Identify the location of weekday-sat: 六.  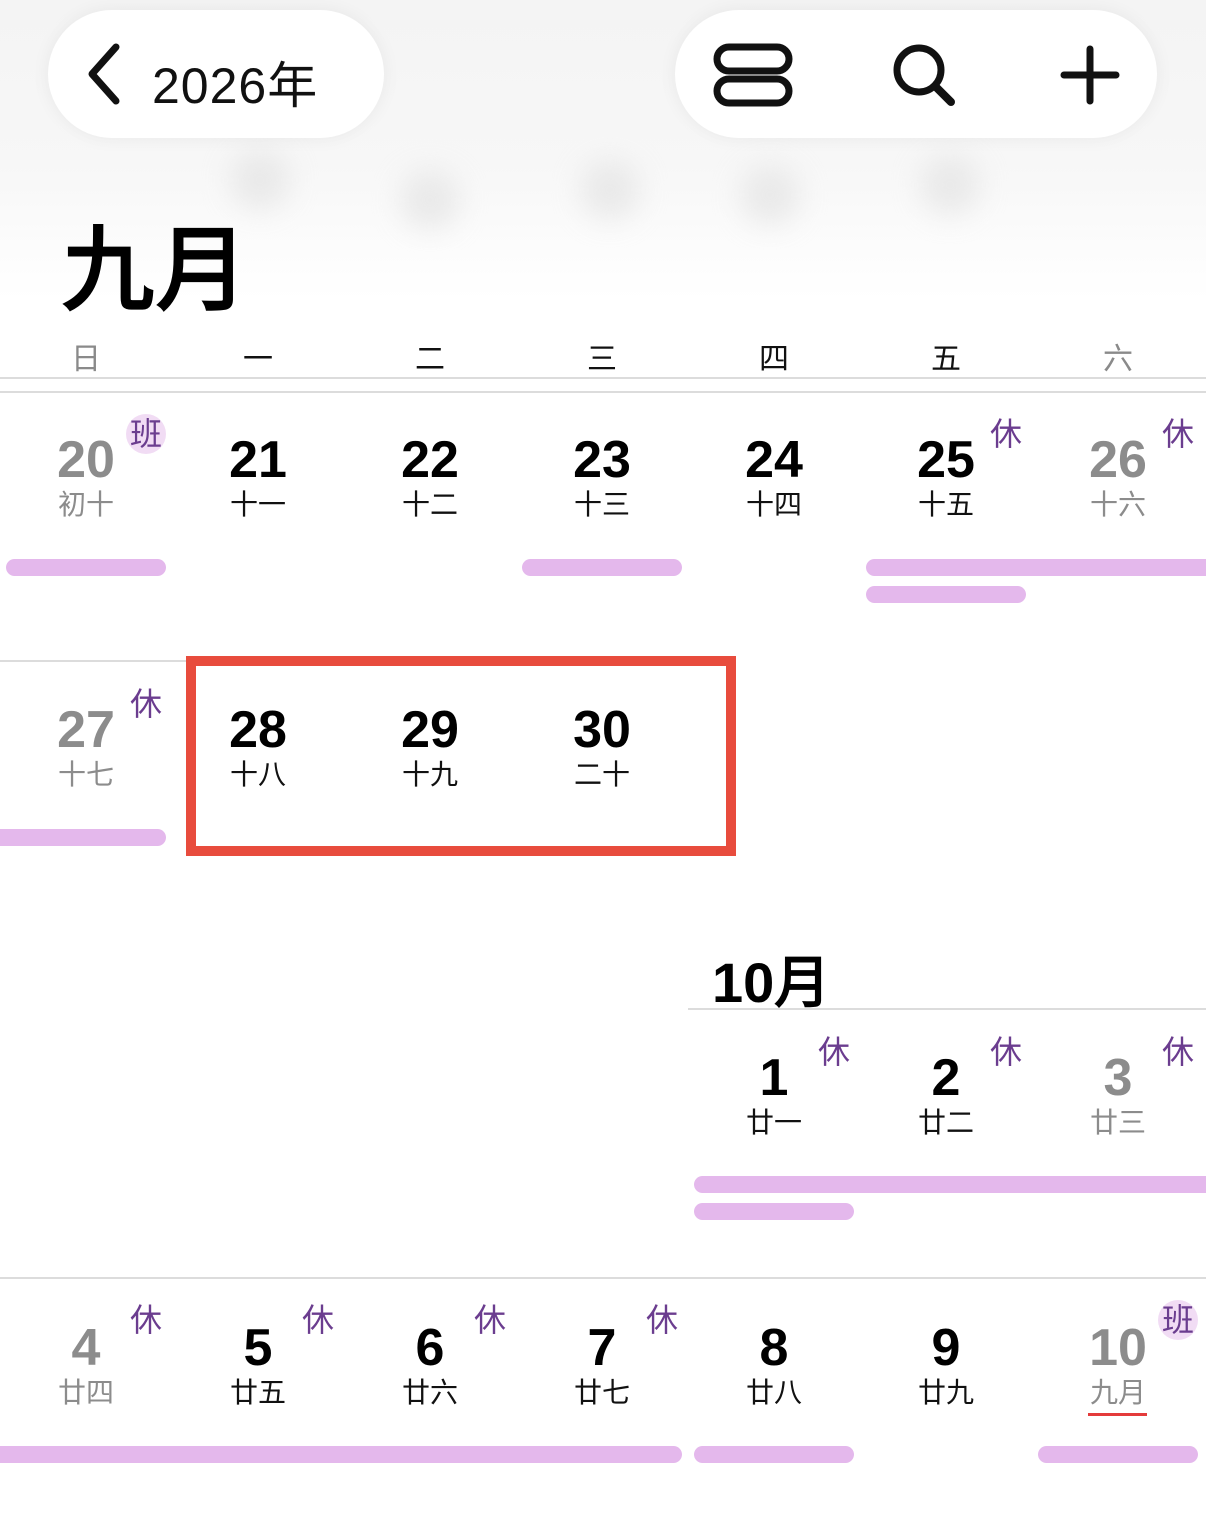
(1118, 359).